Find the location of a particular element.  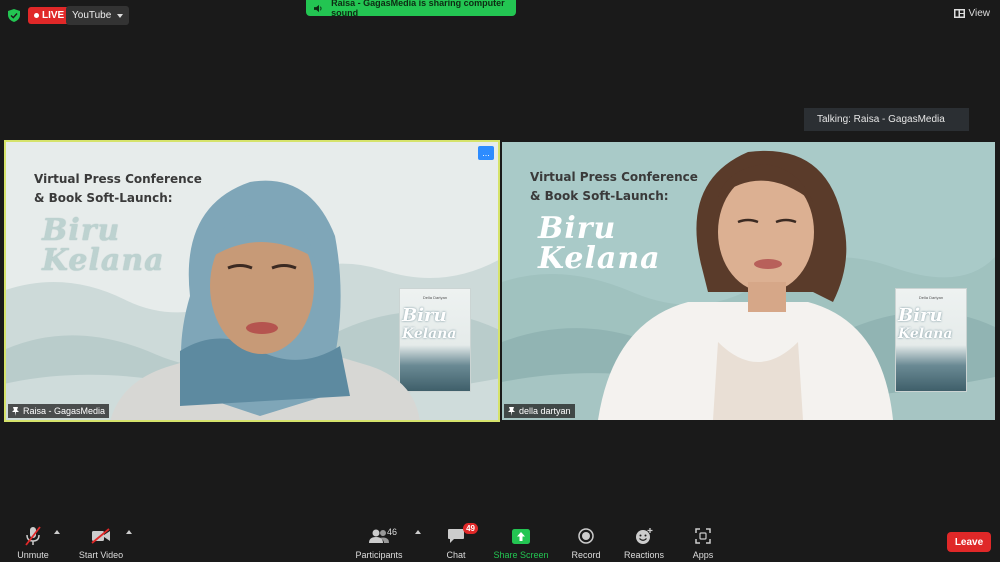

book-cover-title-line2: Kelana is located at coordinates (925, 334).